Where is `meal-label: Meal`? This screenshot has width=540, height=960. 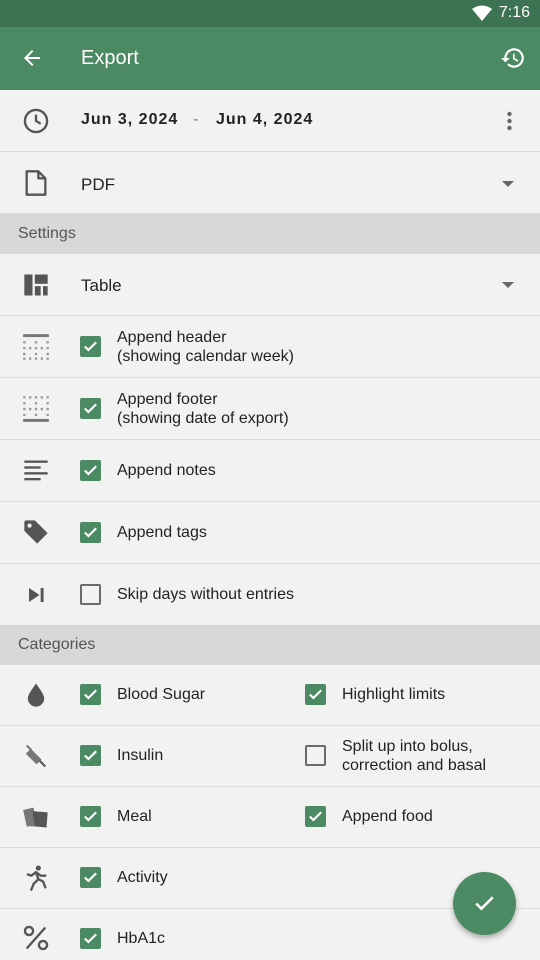 meal-label: Meal is located at coordinates (134, 816).